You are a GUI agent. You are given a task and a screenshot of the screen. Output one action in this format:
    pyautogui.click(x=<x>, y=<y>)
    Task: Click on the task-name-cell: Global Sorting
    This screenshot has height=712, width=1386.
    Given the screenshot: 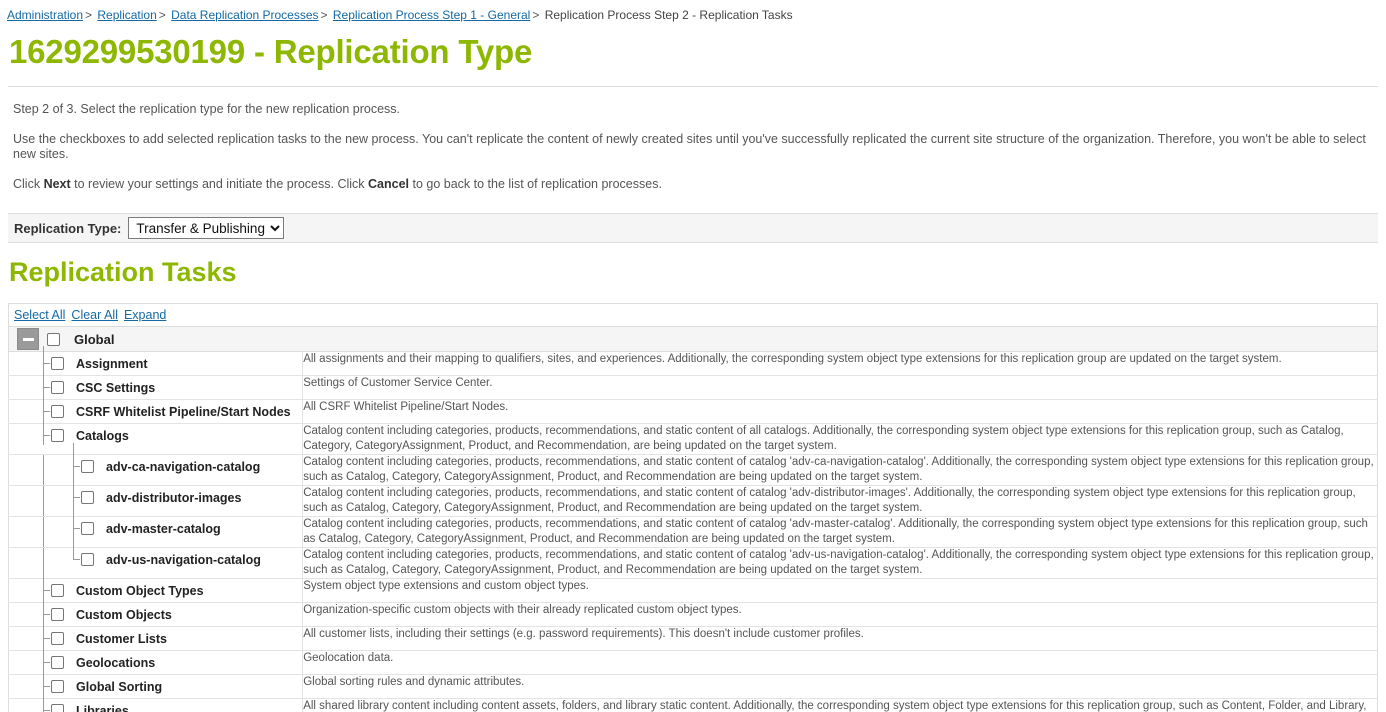 What is the action you would take?
    pyautogui.click(x=156, y=684)
    